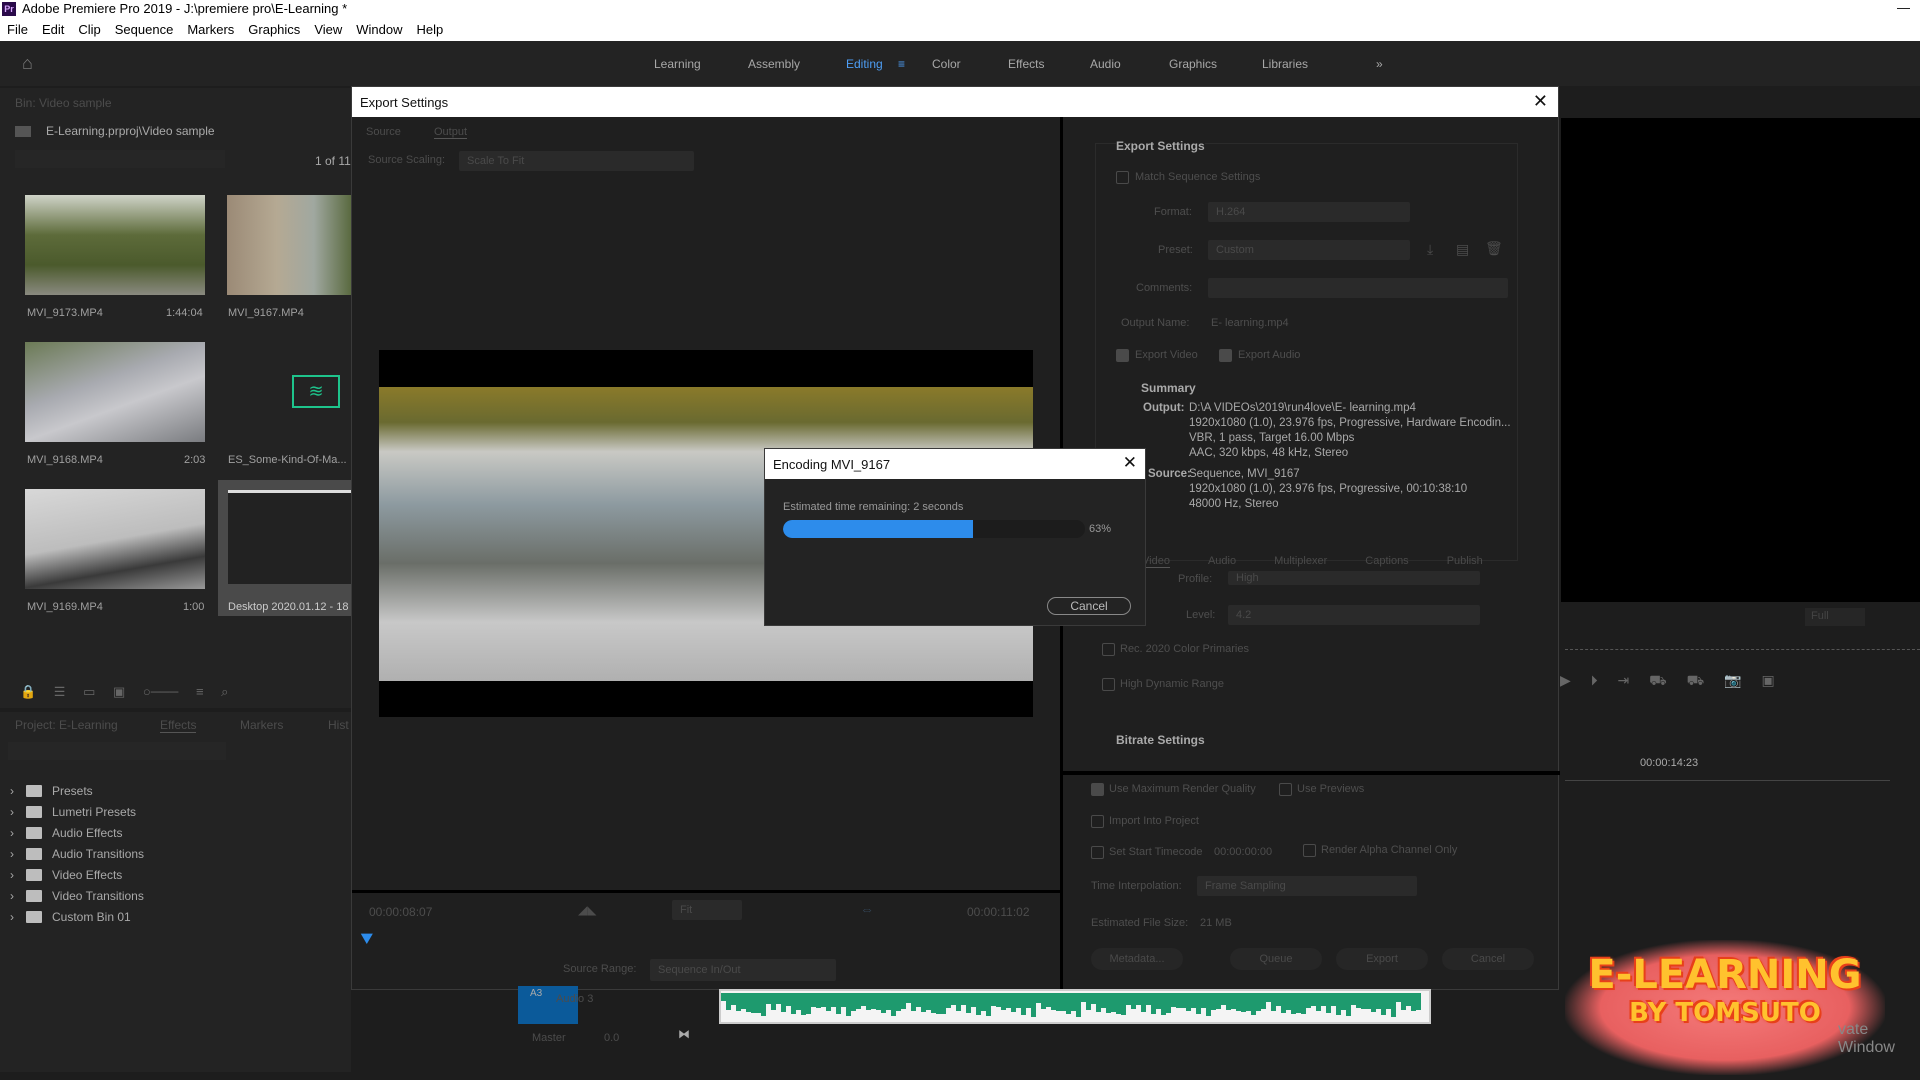 The height and width of the screenshot is (1080, 1920). What do you see at coordinates (774, 64) in the screenshot?
I see `tab-assembly: Assembly` at bounding box center [774, 64].